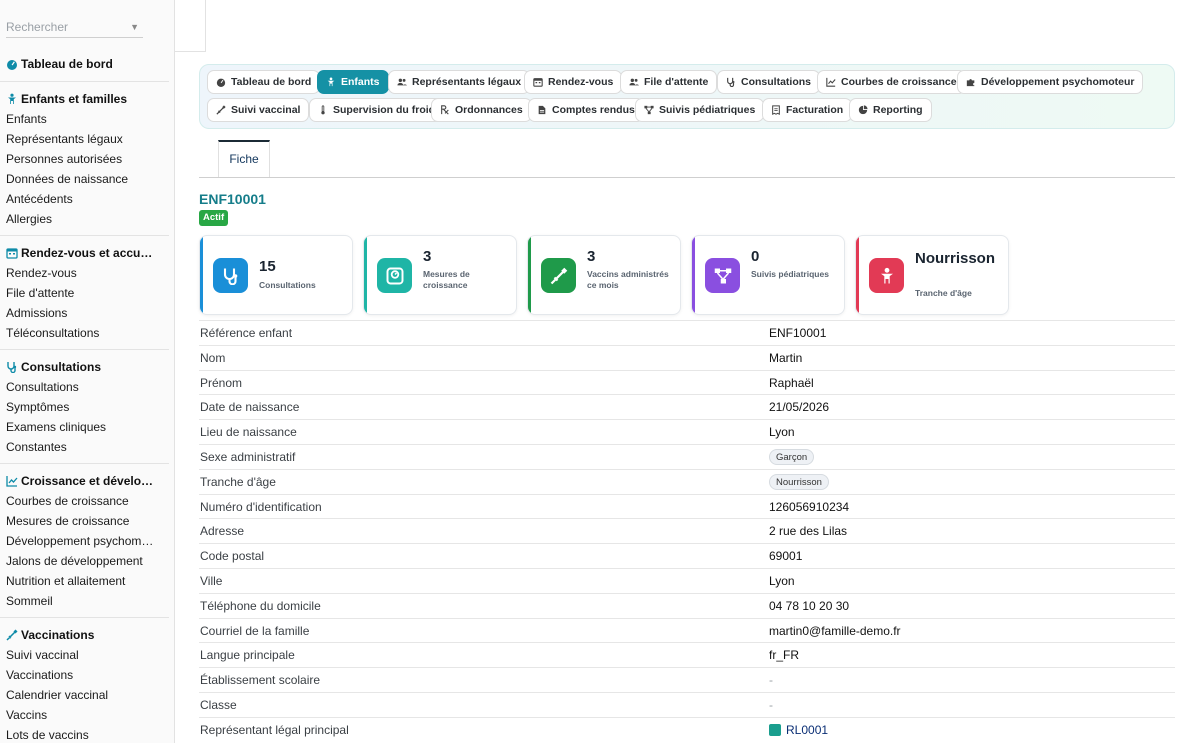 Image resolution: width=1200 pixels, height=743 pixels. I want to click on nav-pill: Courbes de croissance, so click(891, 82).